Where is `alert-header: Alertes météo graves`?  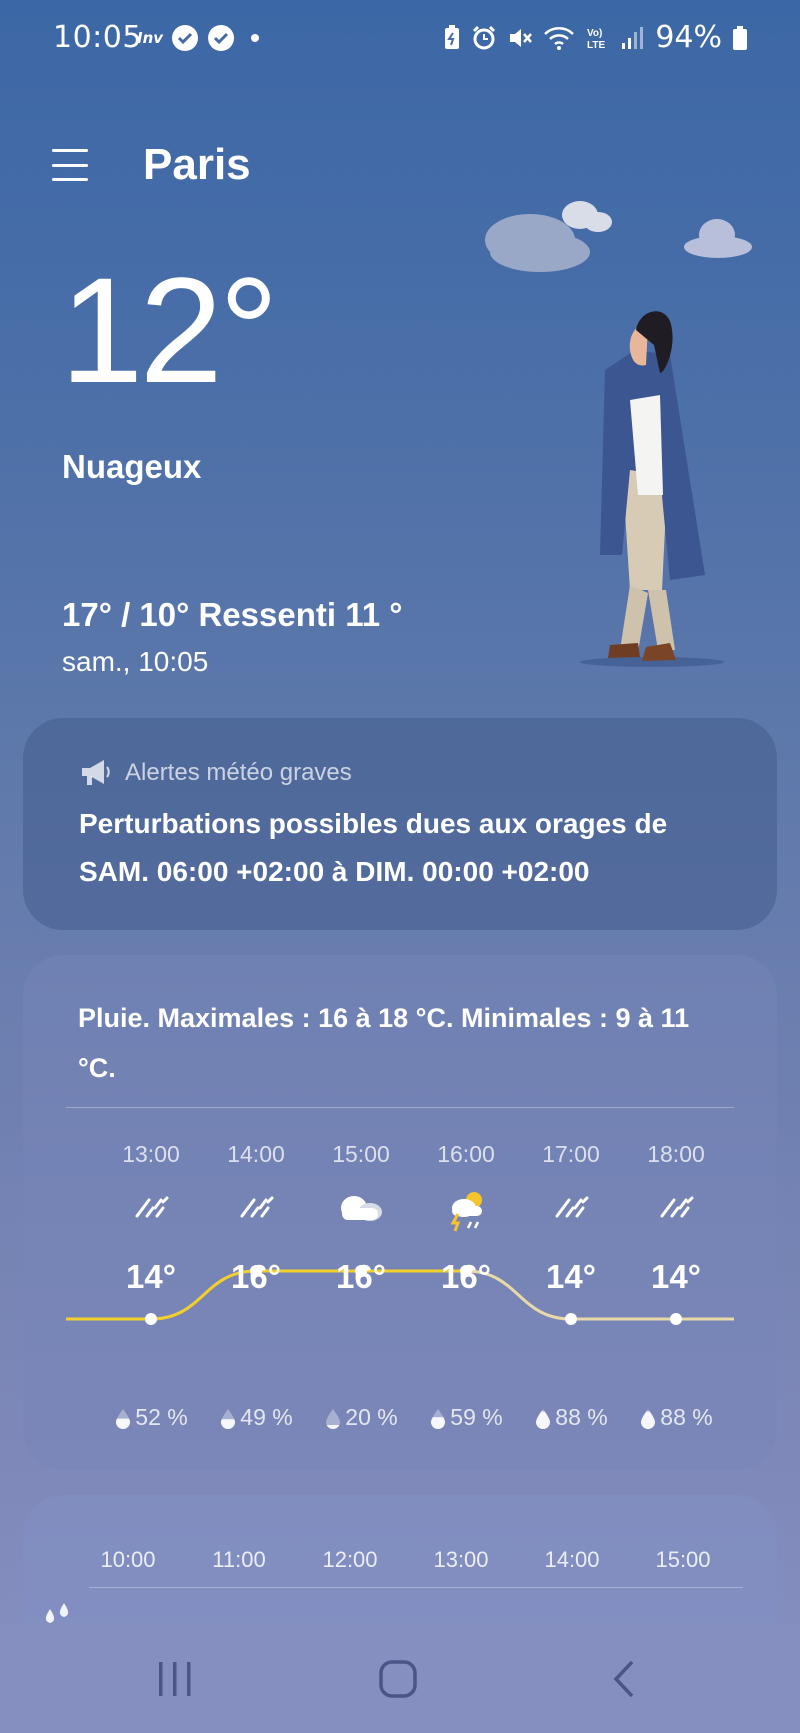
alert-header: Alertes météo graves is located at coordinates (215, 773).